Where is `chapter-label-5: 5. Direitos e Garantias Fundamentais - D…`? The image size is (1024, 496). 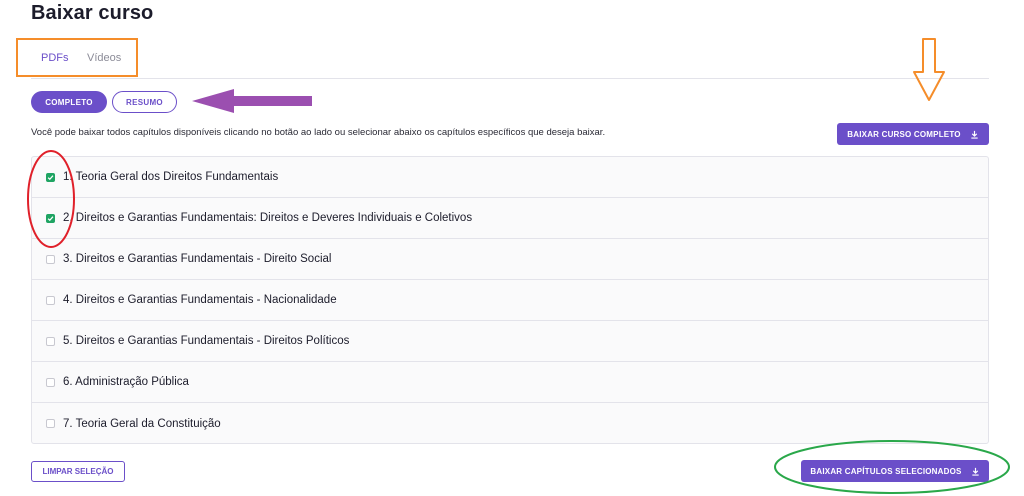 chapter-label-5: 5. Direitos e Garantias Fundamentais - D… is located at coordinates (206, 341).